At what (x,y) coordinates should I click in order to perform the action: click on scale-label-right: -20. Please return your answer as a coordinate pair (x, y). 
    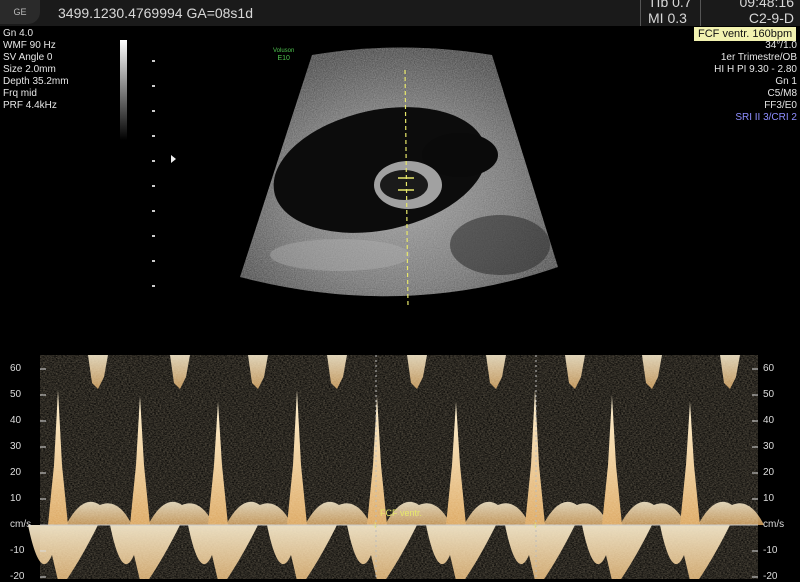
    Looking at the image, I should click on (770, 576).